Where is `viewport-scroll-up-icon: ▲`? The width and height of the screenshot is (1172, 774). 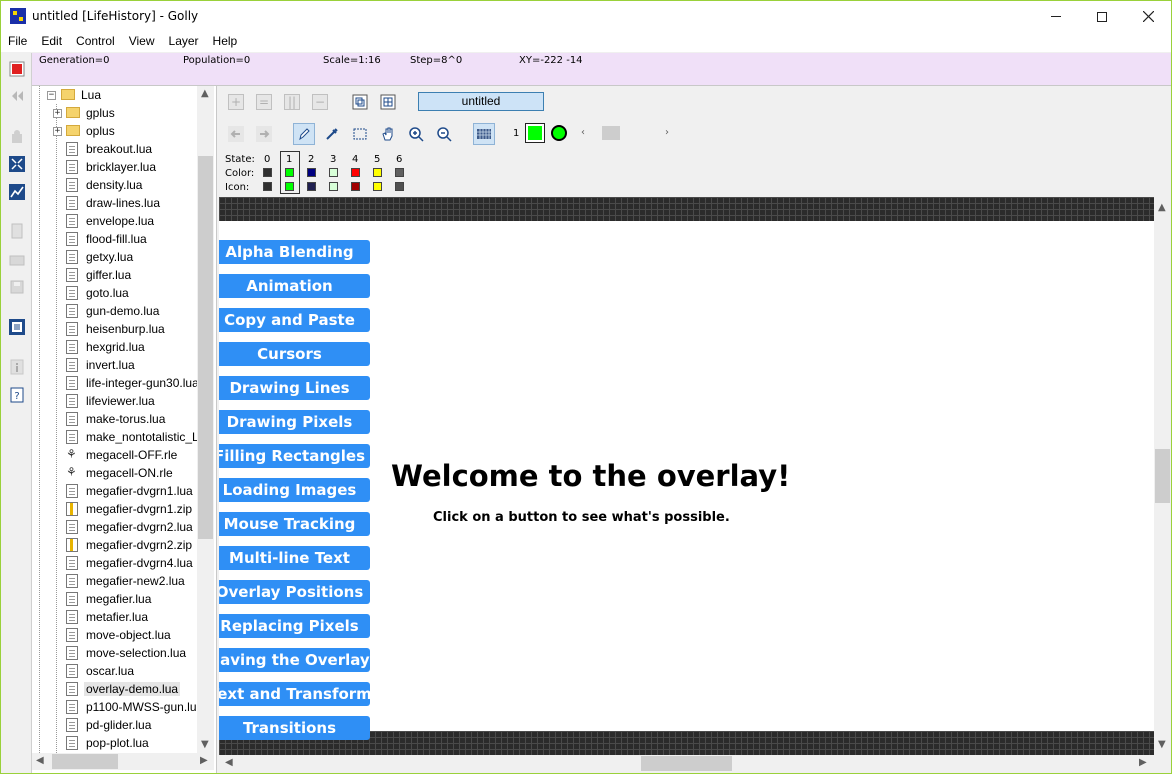 viewport-scroll-up-icon: ▲ is located at coordinates (1162, 207).